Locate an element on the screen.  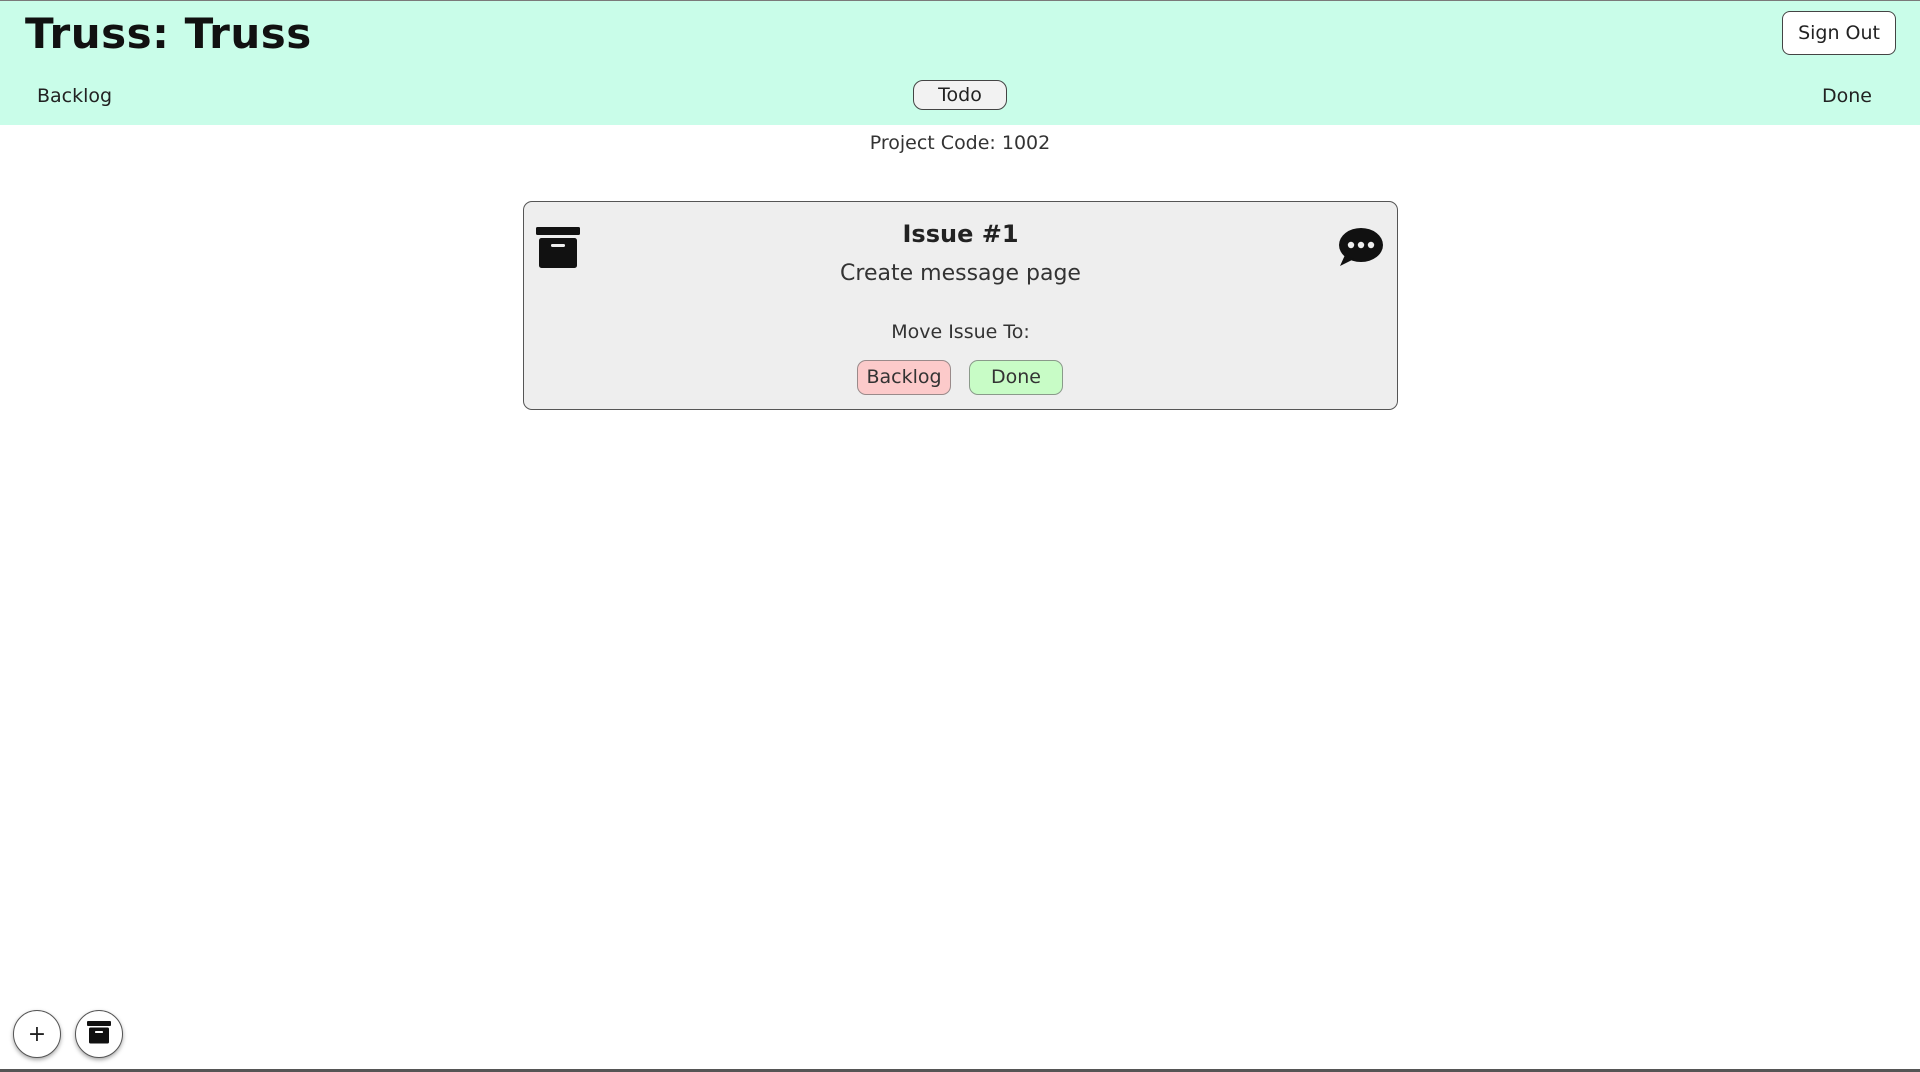
chat-dots-icon is located at coordinates (1360, 249).